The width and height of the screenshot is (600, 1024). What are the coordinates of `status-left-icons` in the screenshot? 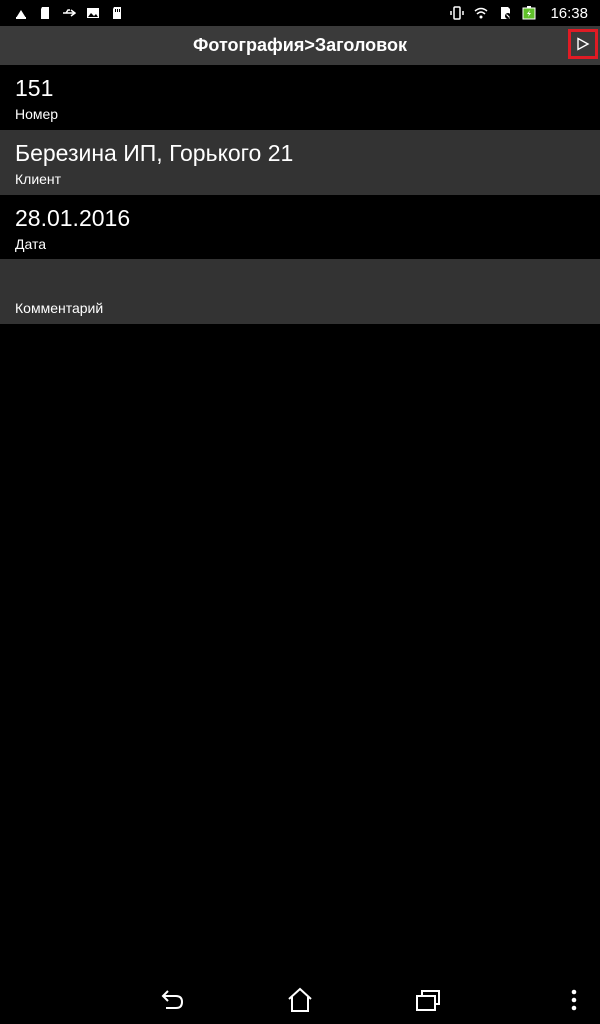 It's located at (62, 13).